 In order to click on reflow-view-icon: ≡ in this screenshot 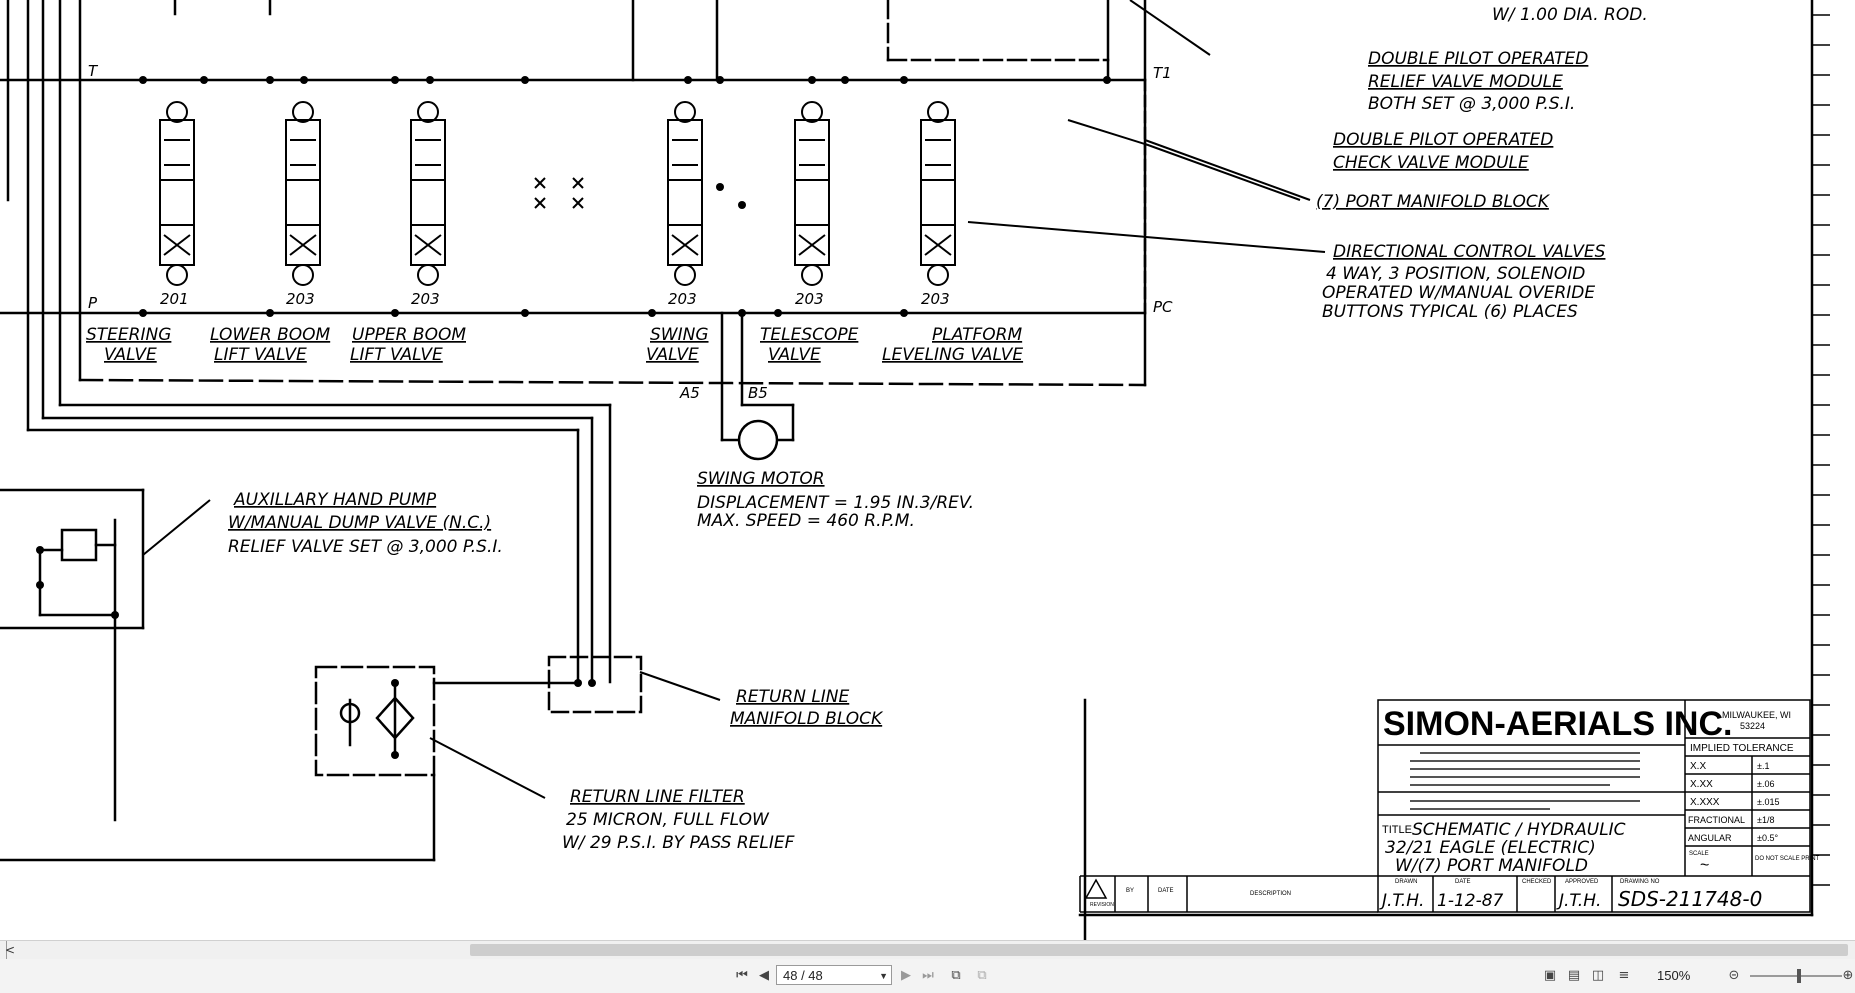, I will do `click(1624, 976)`.